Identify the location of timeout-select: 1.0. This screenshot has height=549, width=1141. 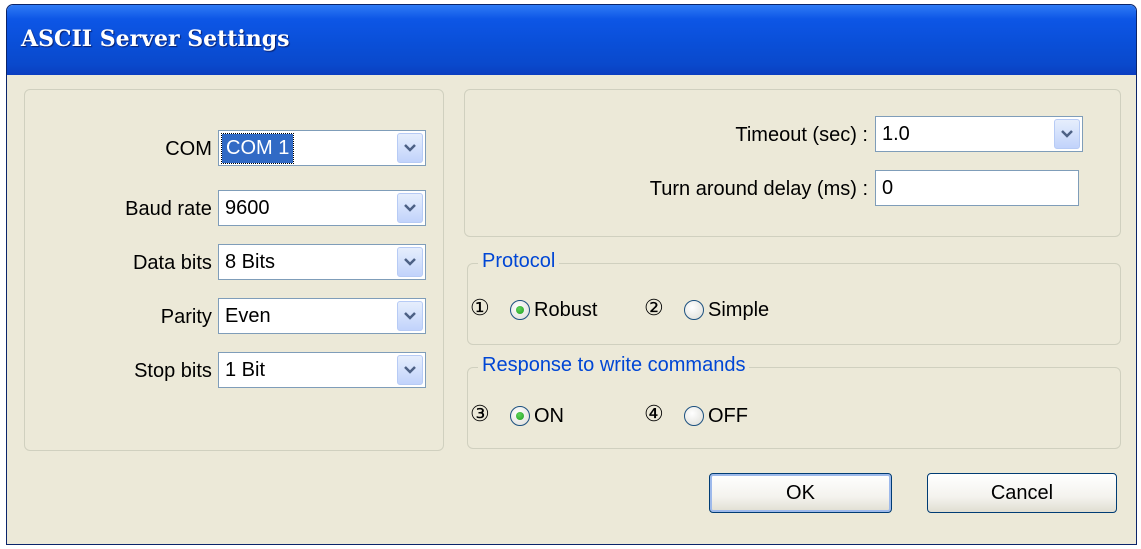
(979, 134).